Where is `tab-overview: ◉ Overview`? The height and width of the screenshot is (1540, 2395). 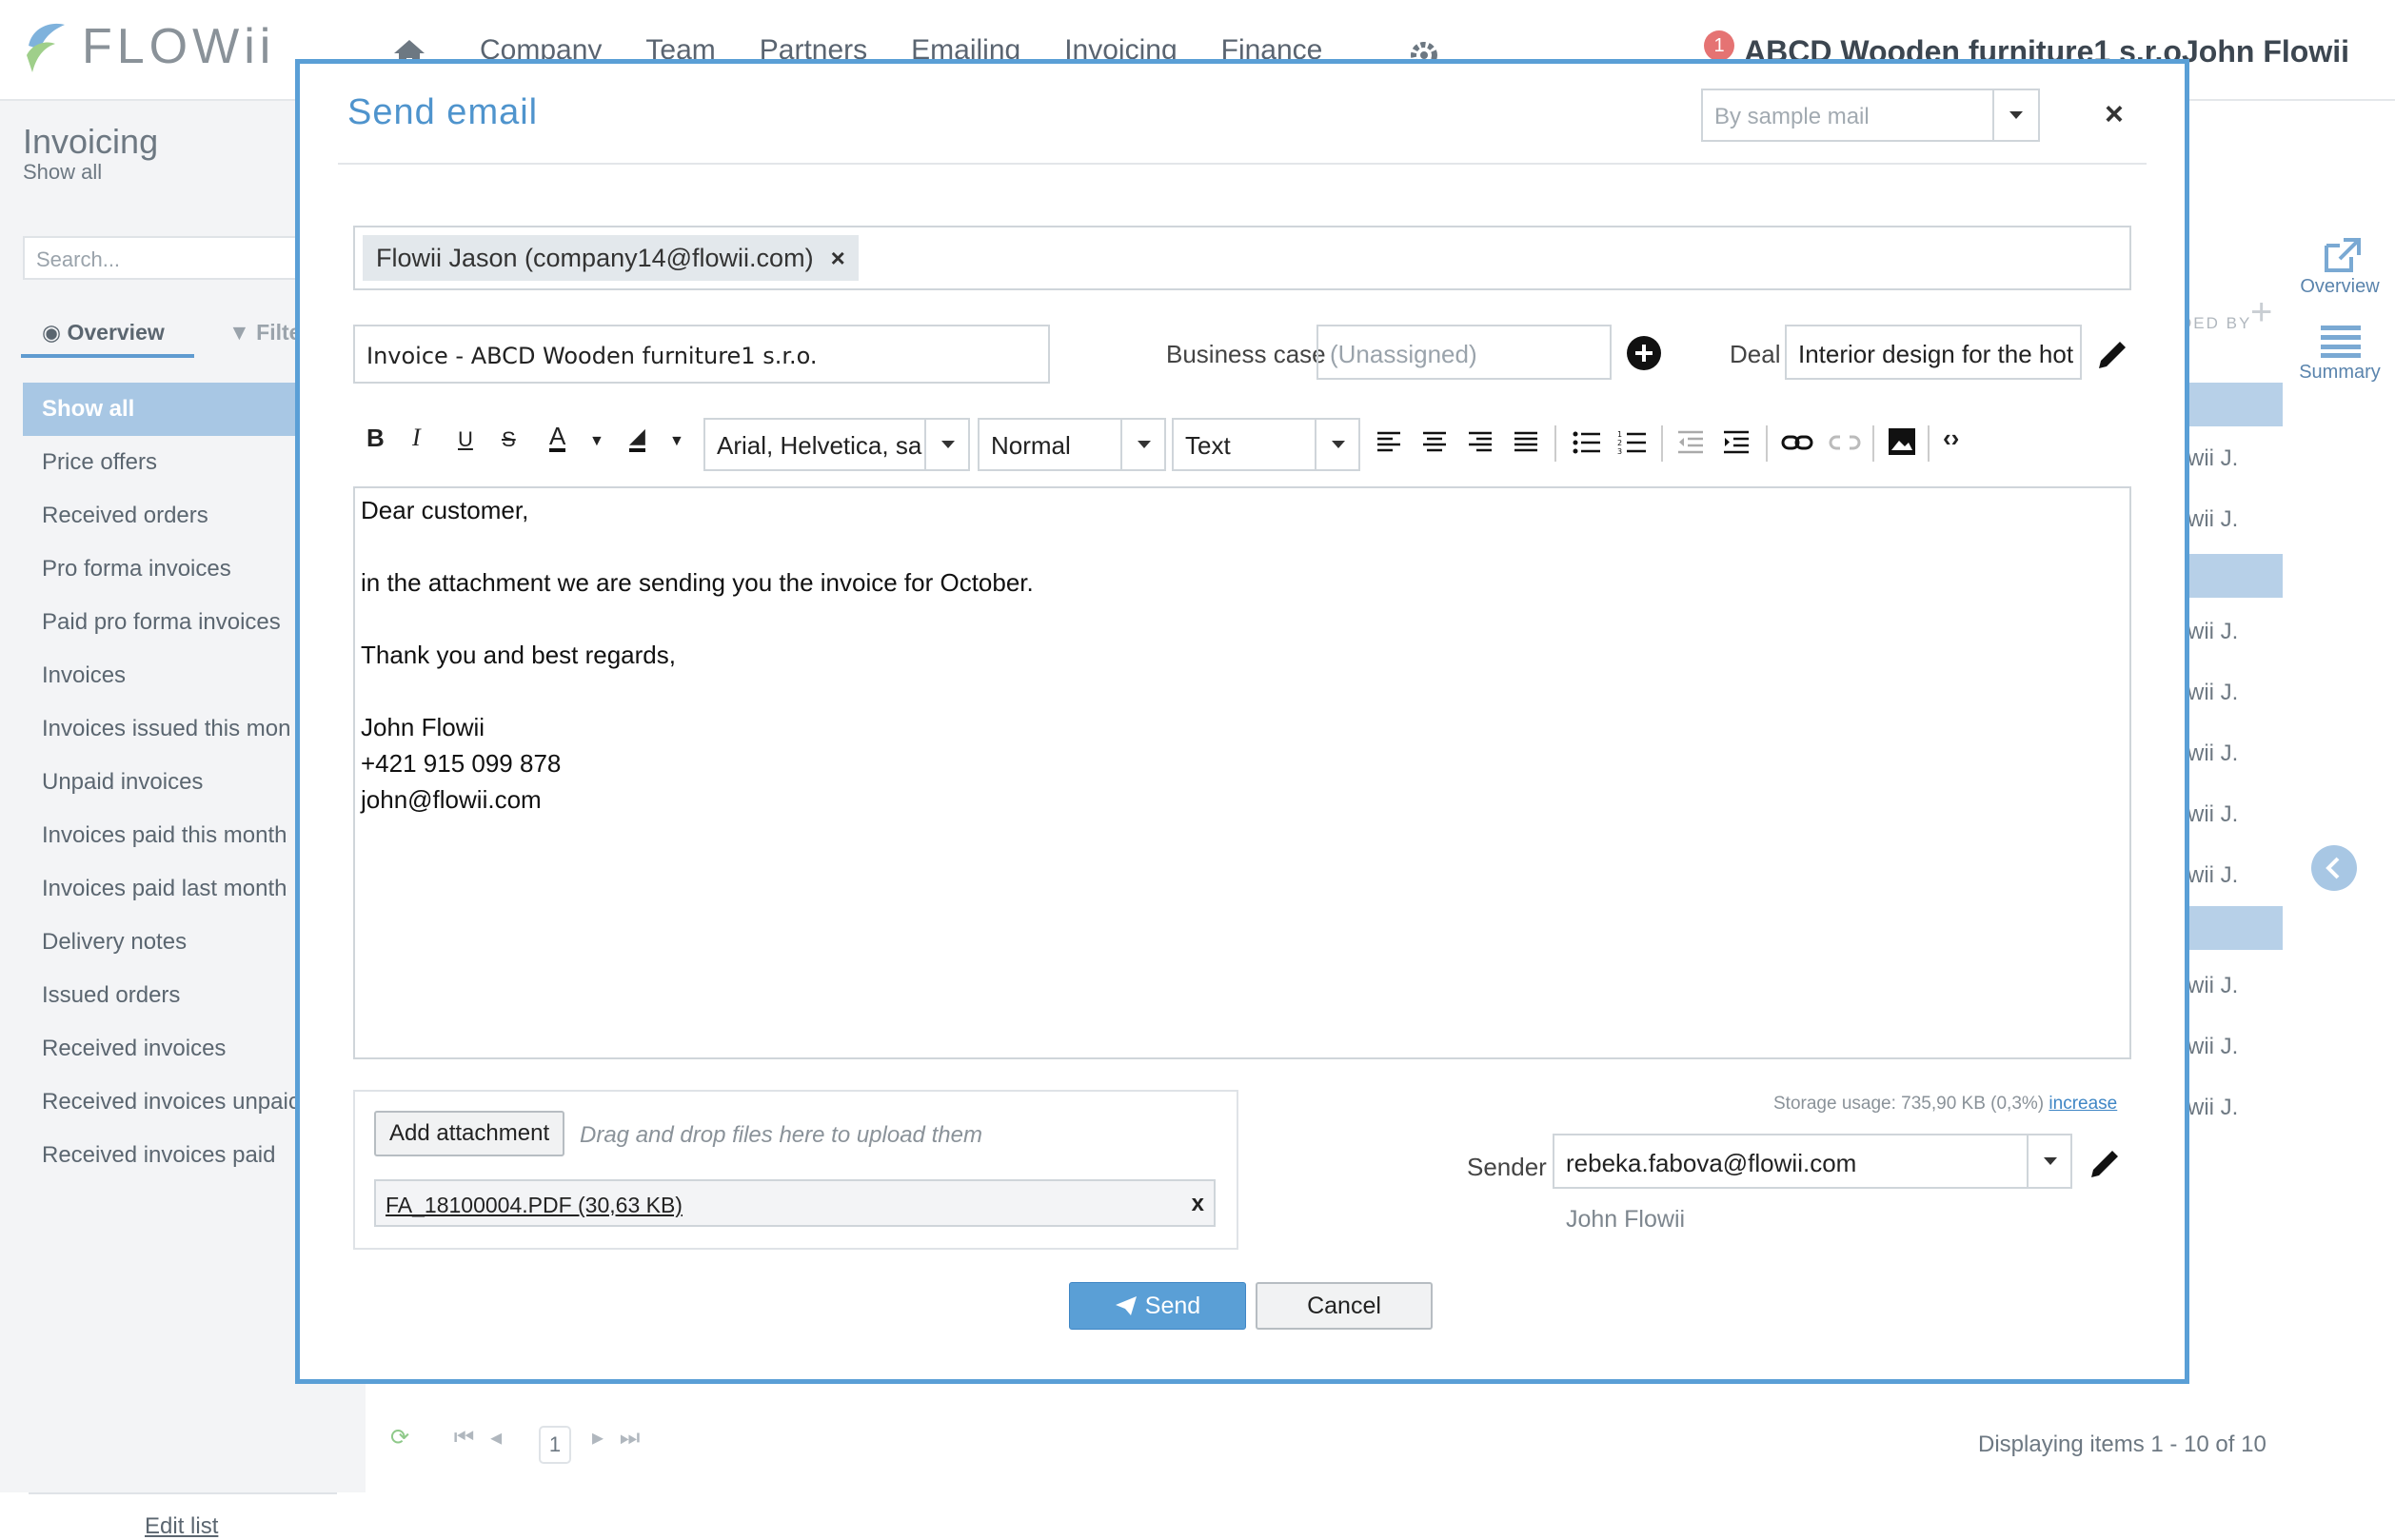 tab-overview: ◉ Overview is located at coordinates (103, 333).